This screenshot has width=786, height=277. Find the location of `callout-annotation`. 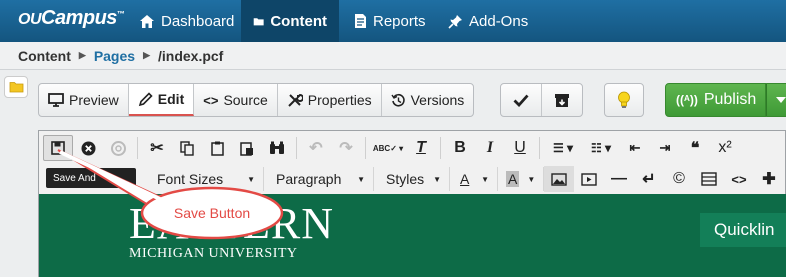

callout-annotation is located at coordinates (170, 194).